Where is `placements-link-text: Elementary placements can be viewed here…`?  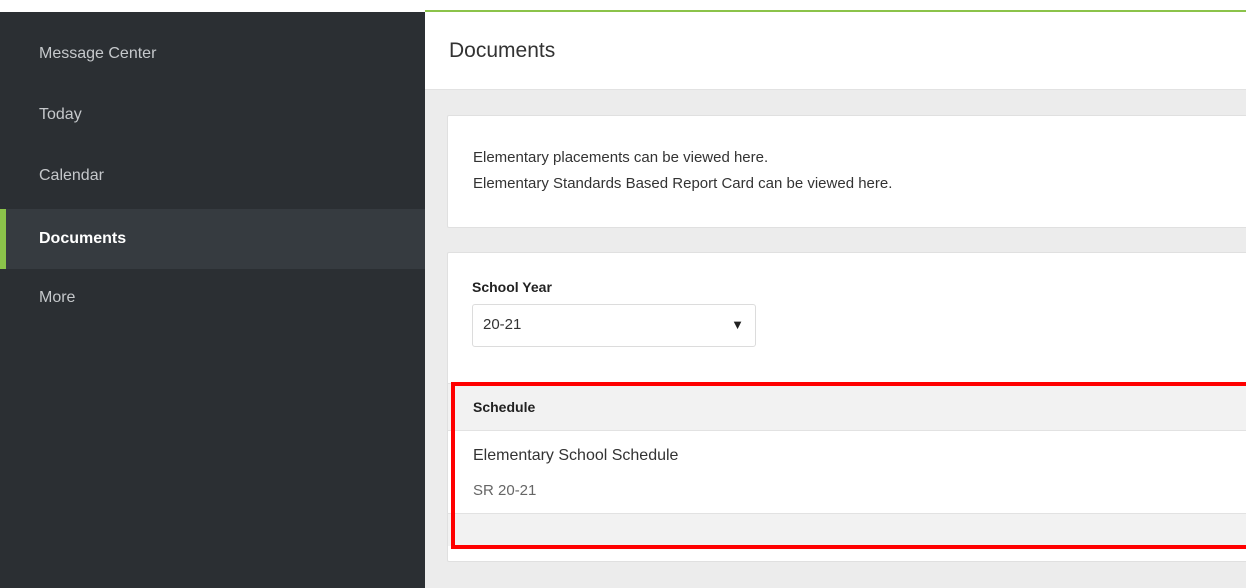 placements-link-text: Elementary placements can be viewed here… is located at coordinates (620, 157).